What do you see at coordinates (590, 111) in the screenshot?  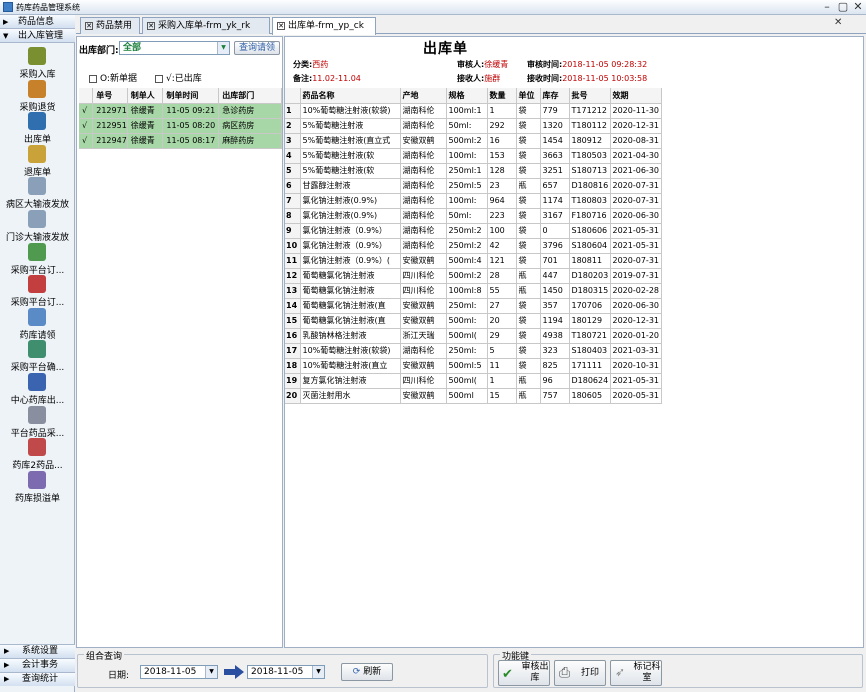 I see `table-cell: T171212` at bounding box center [590, 111].